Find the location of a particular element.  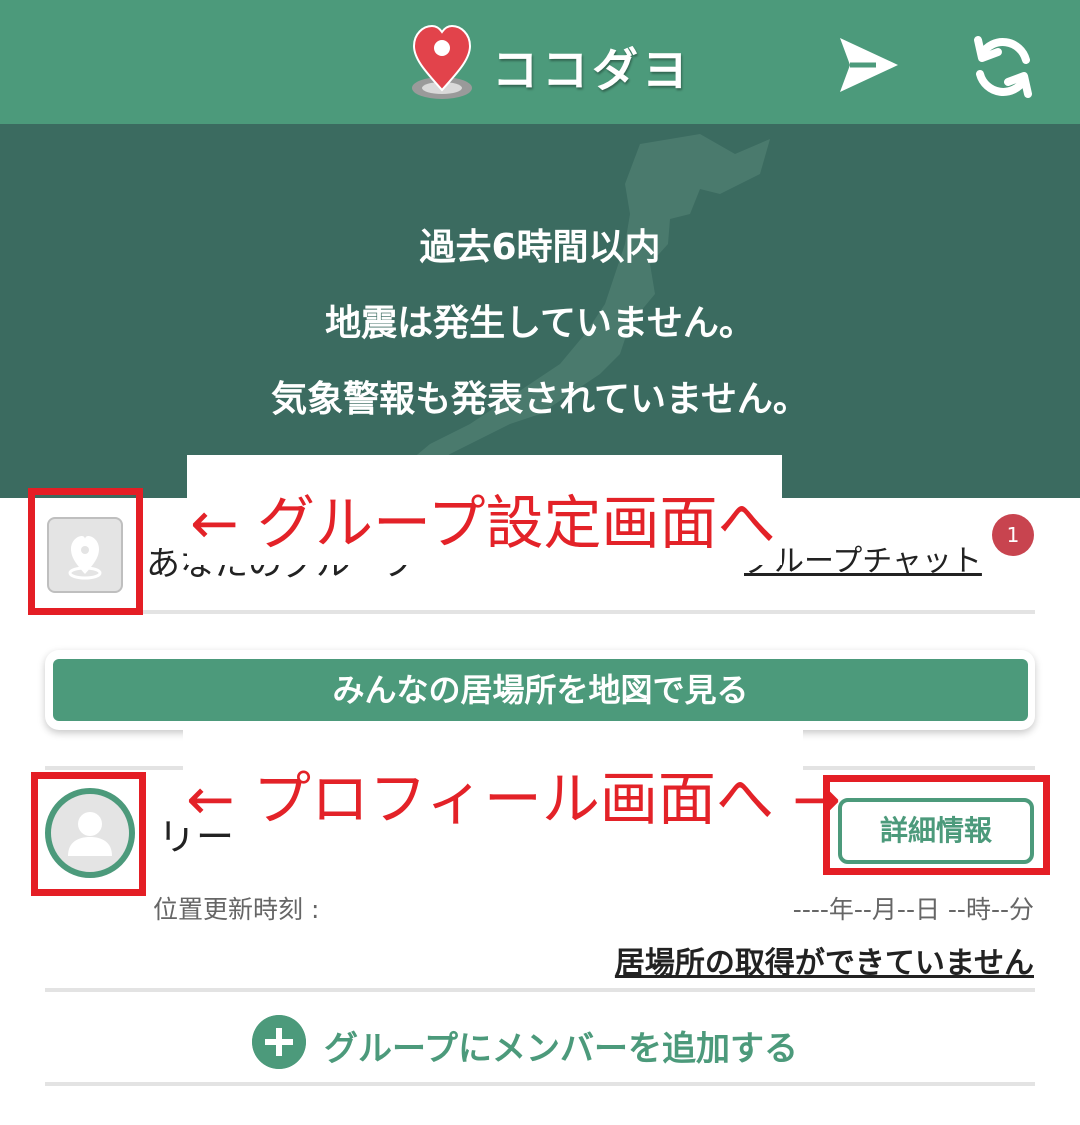

location-heart-logo-icon is located at coordinates (442, 61).